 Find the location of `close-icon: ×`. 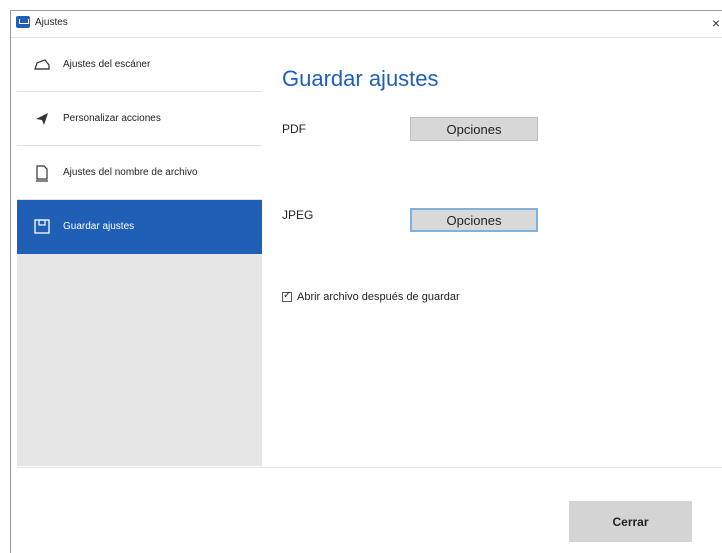

close-icon: × is located at coordinates (716, 23).